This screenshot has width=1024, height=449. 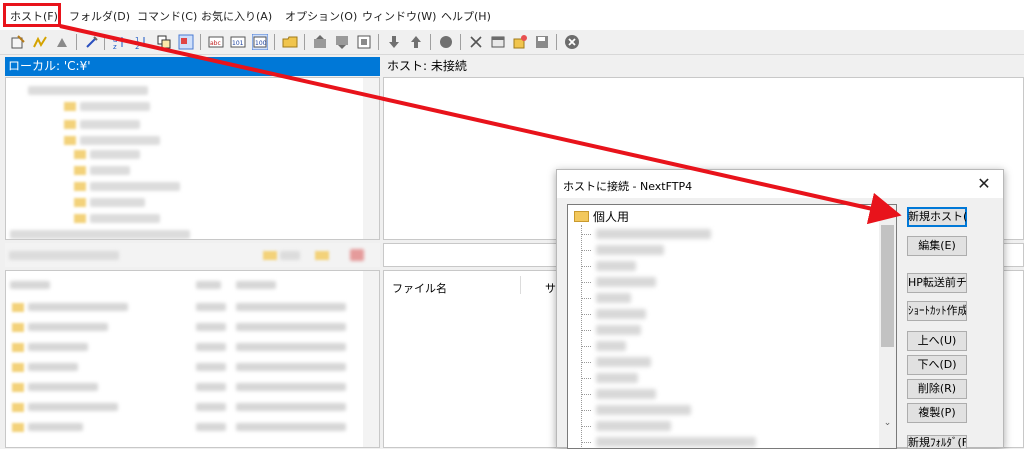 What do you see at coordinates (937, 217) in the screenshot?
I see `new-host-button: 新規ホスト(N)` at bounding box center [937, 217].